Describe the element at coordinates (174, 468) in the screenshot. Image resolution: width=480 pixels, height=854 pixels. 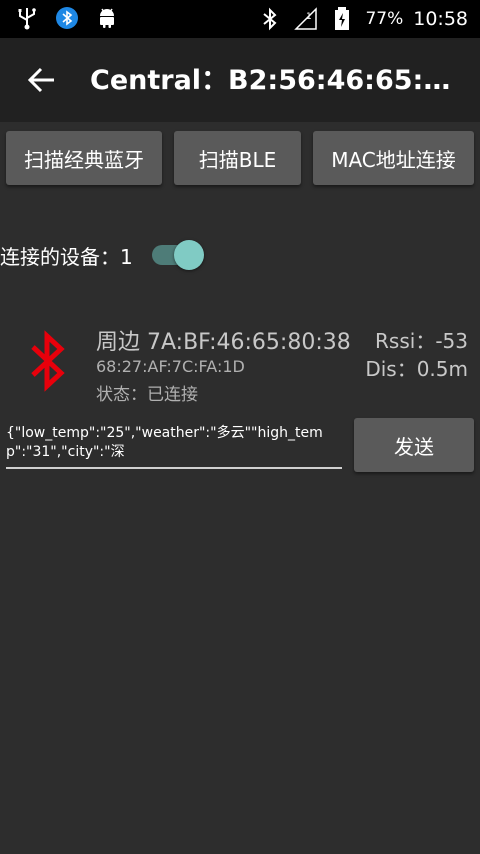
I see `message-input-underline` at that location.